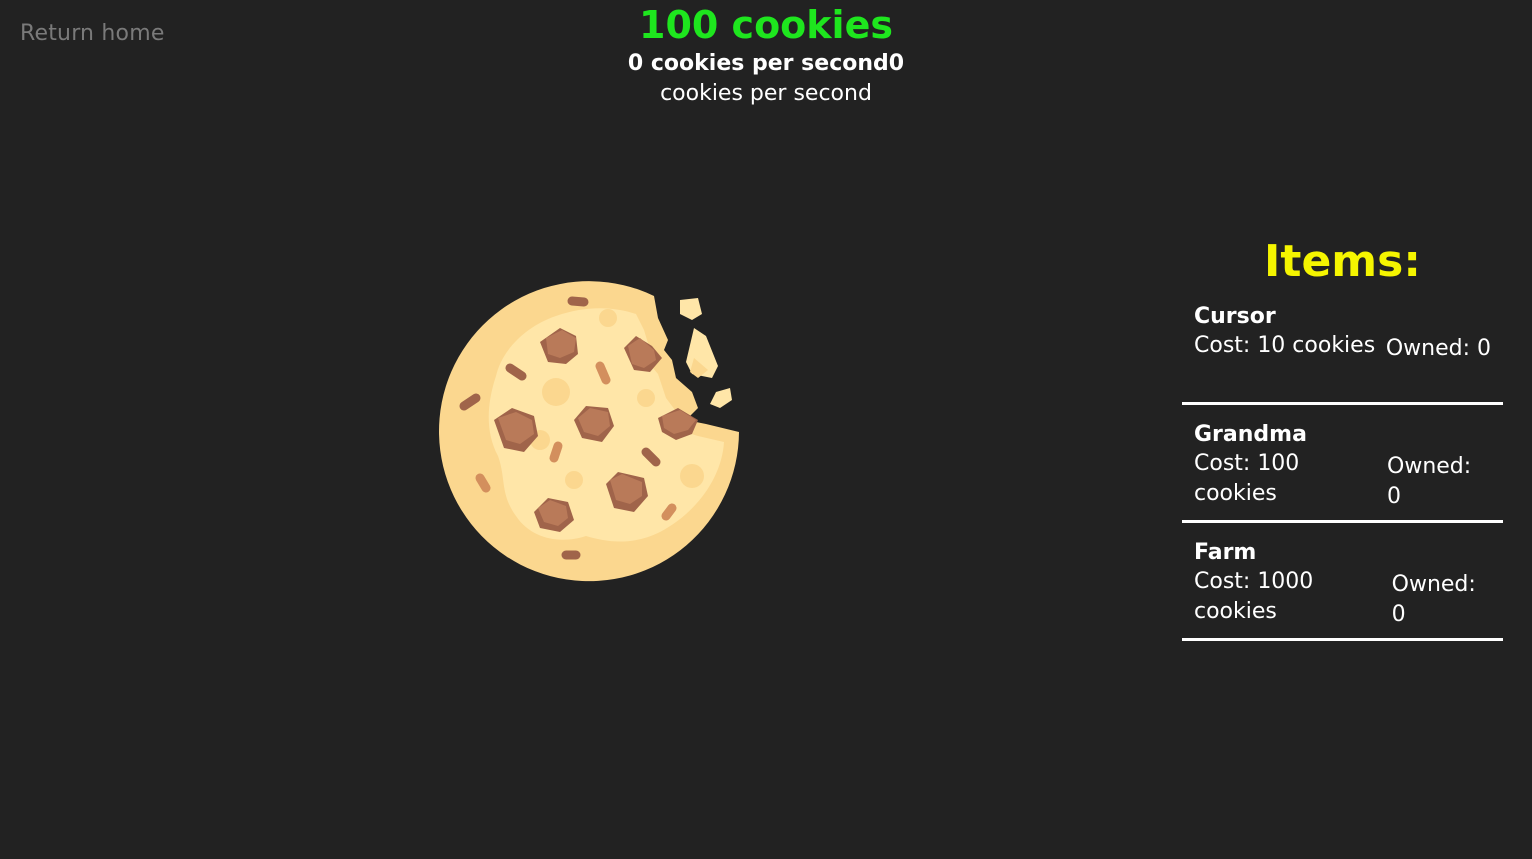  Describe the element at coordinates (92, 33) in the screenshot. I see `return-home-link: Return home` at that location.